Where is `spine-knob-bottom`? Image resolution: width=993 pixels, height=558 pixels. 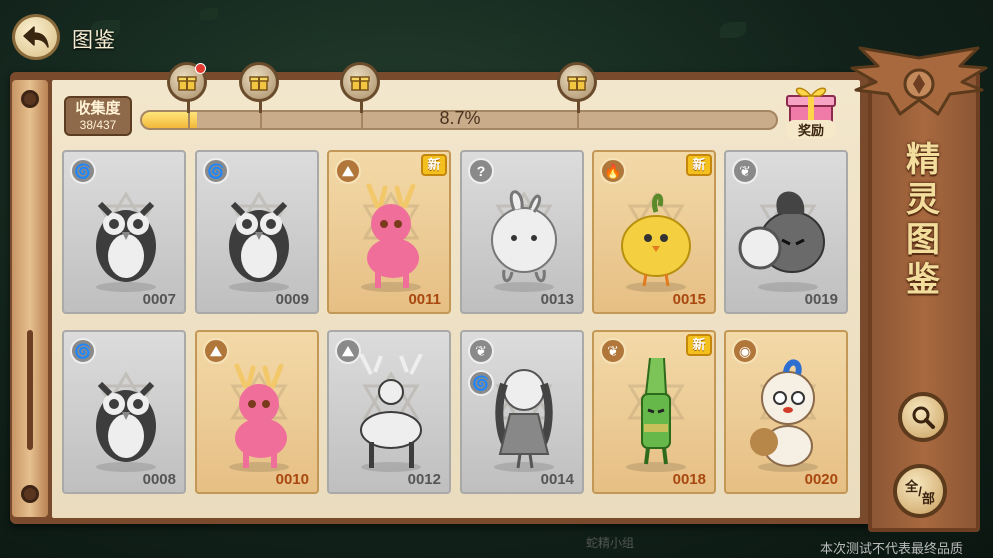
spine-knob-bottom is located at coordinates (30, 494).